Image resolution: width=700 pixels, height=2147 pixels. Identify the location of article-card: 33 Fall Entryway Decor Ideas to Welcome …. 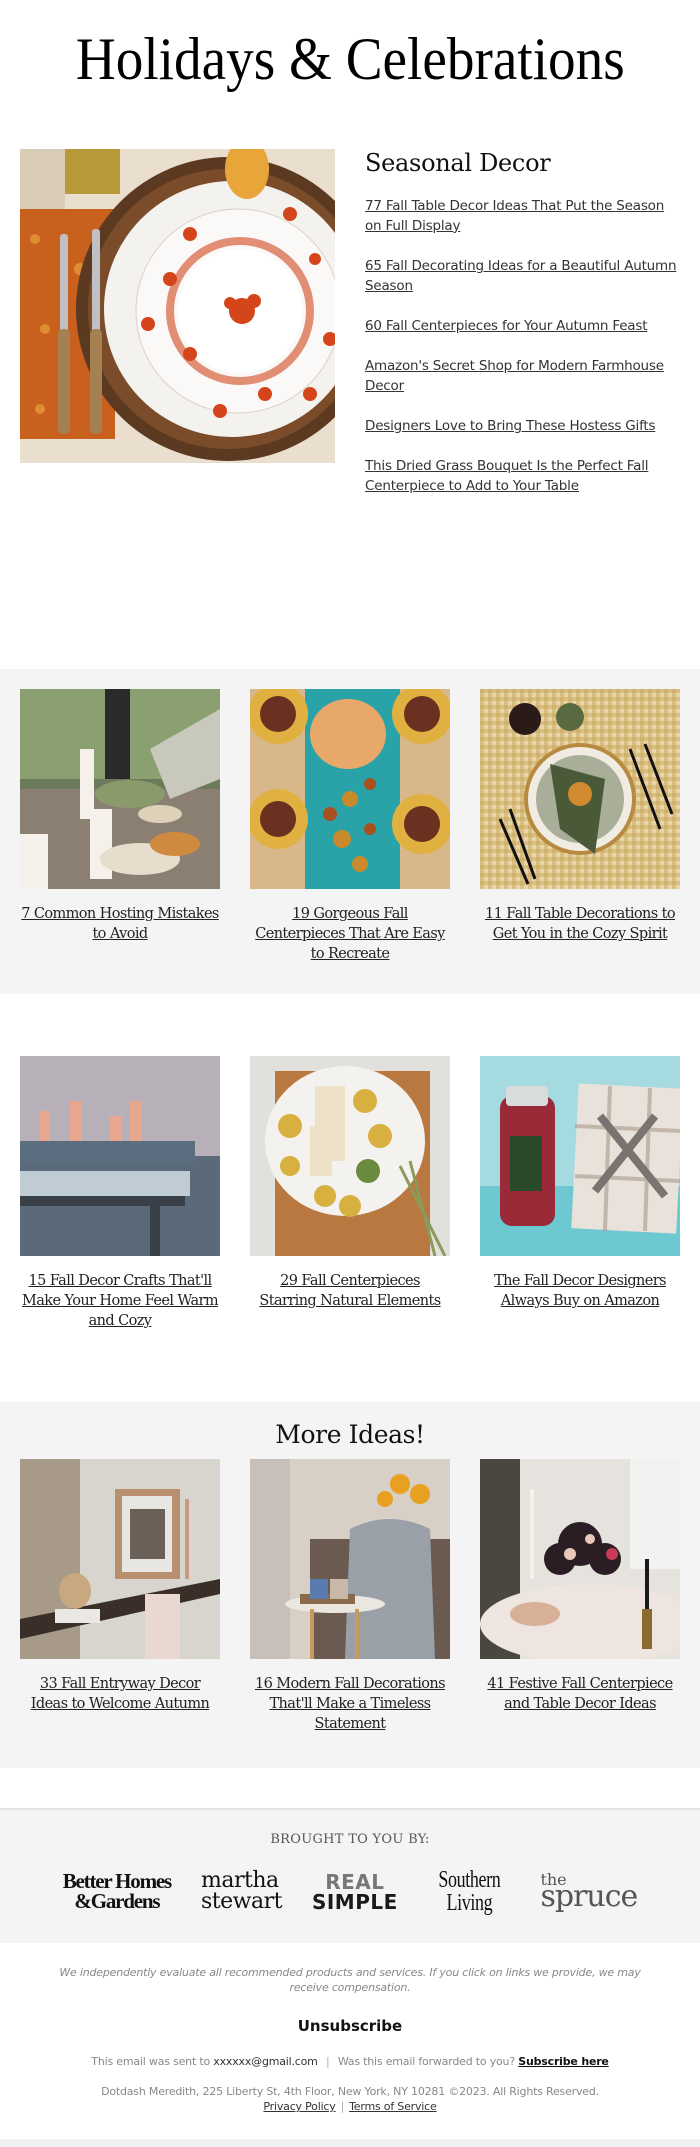
(120, 1596).